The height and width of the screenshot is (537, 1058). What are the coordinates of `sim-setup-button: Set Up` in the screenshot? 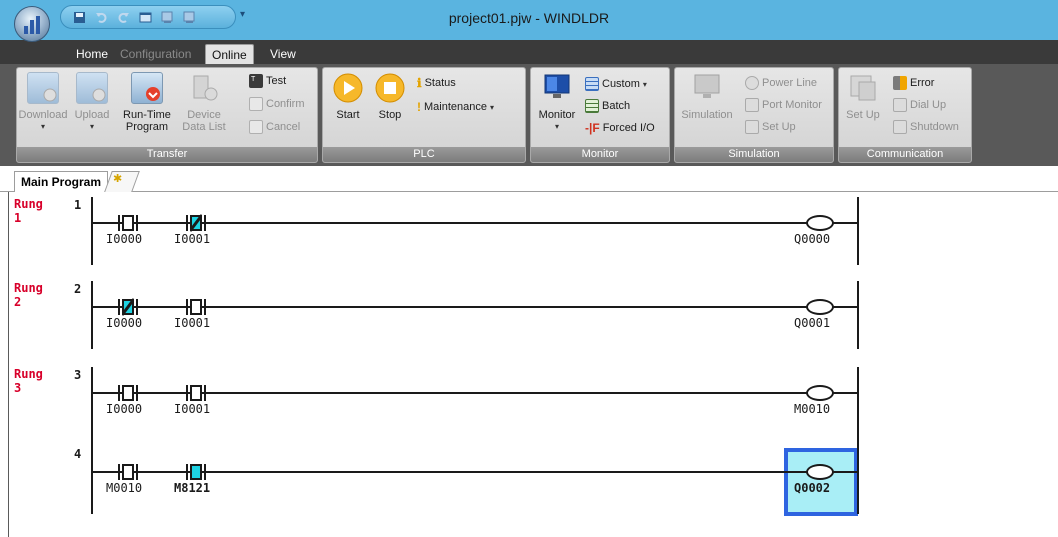 It's located at (770, 127).